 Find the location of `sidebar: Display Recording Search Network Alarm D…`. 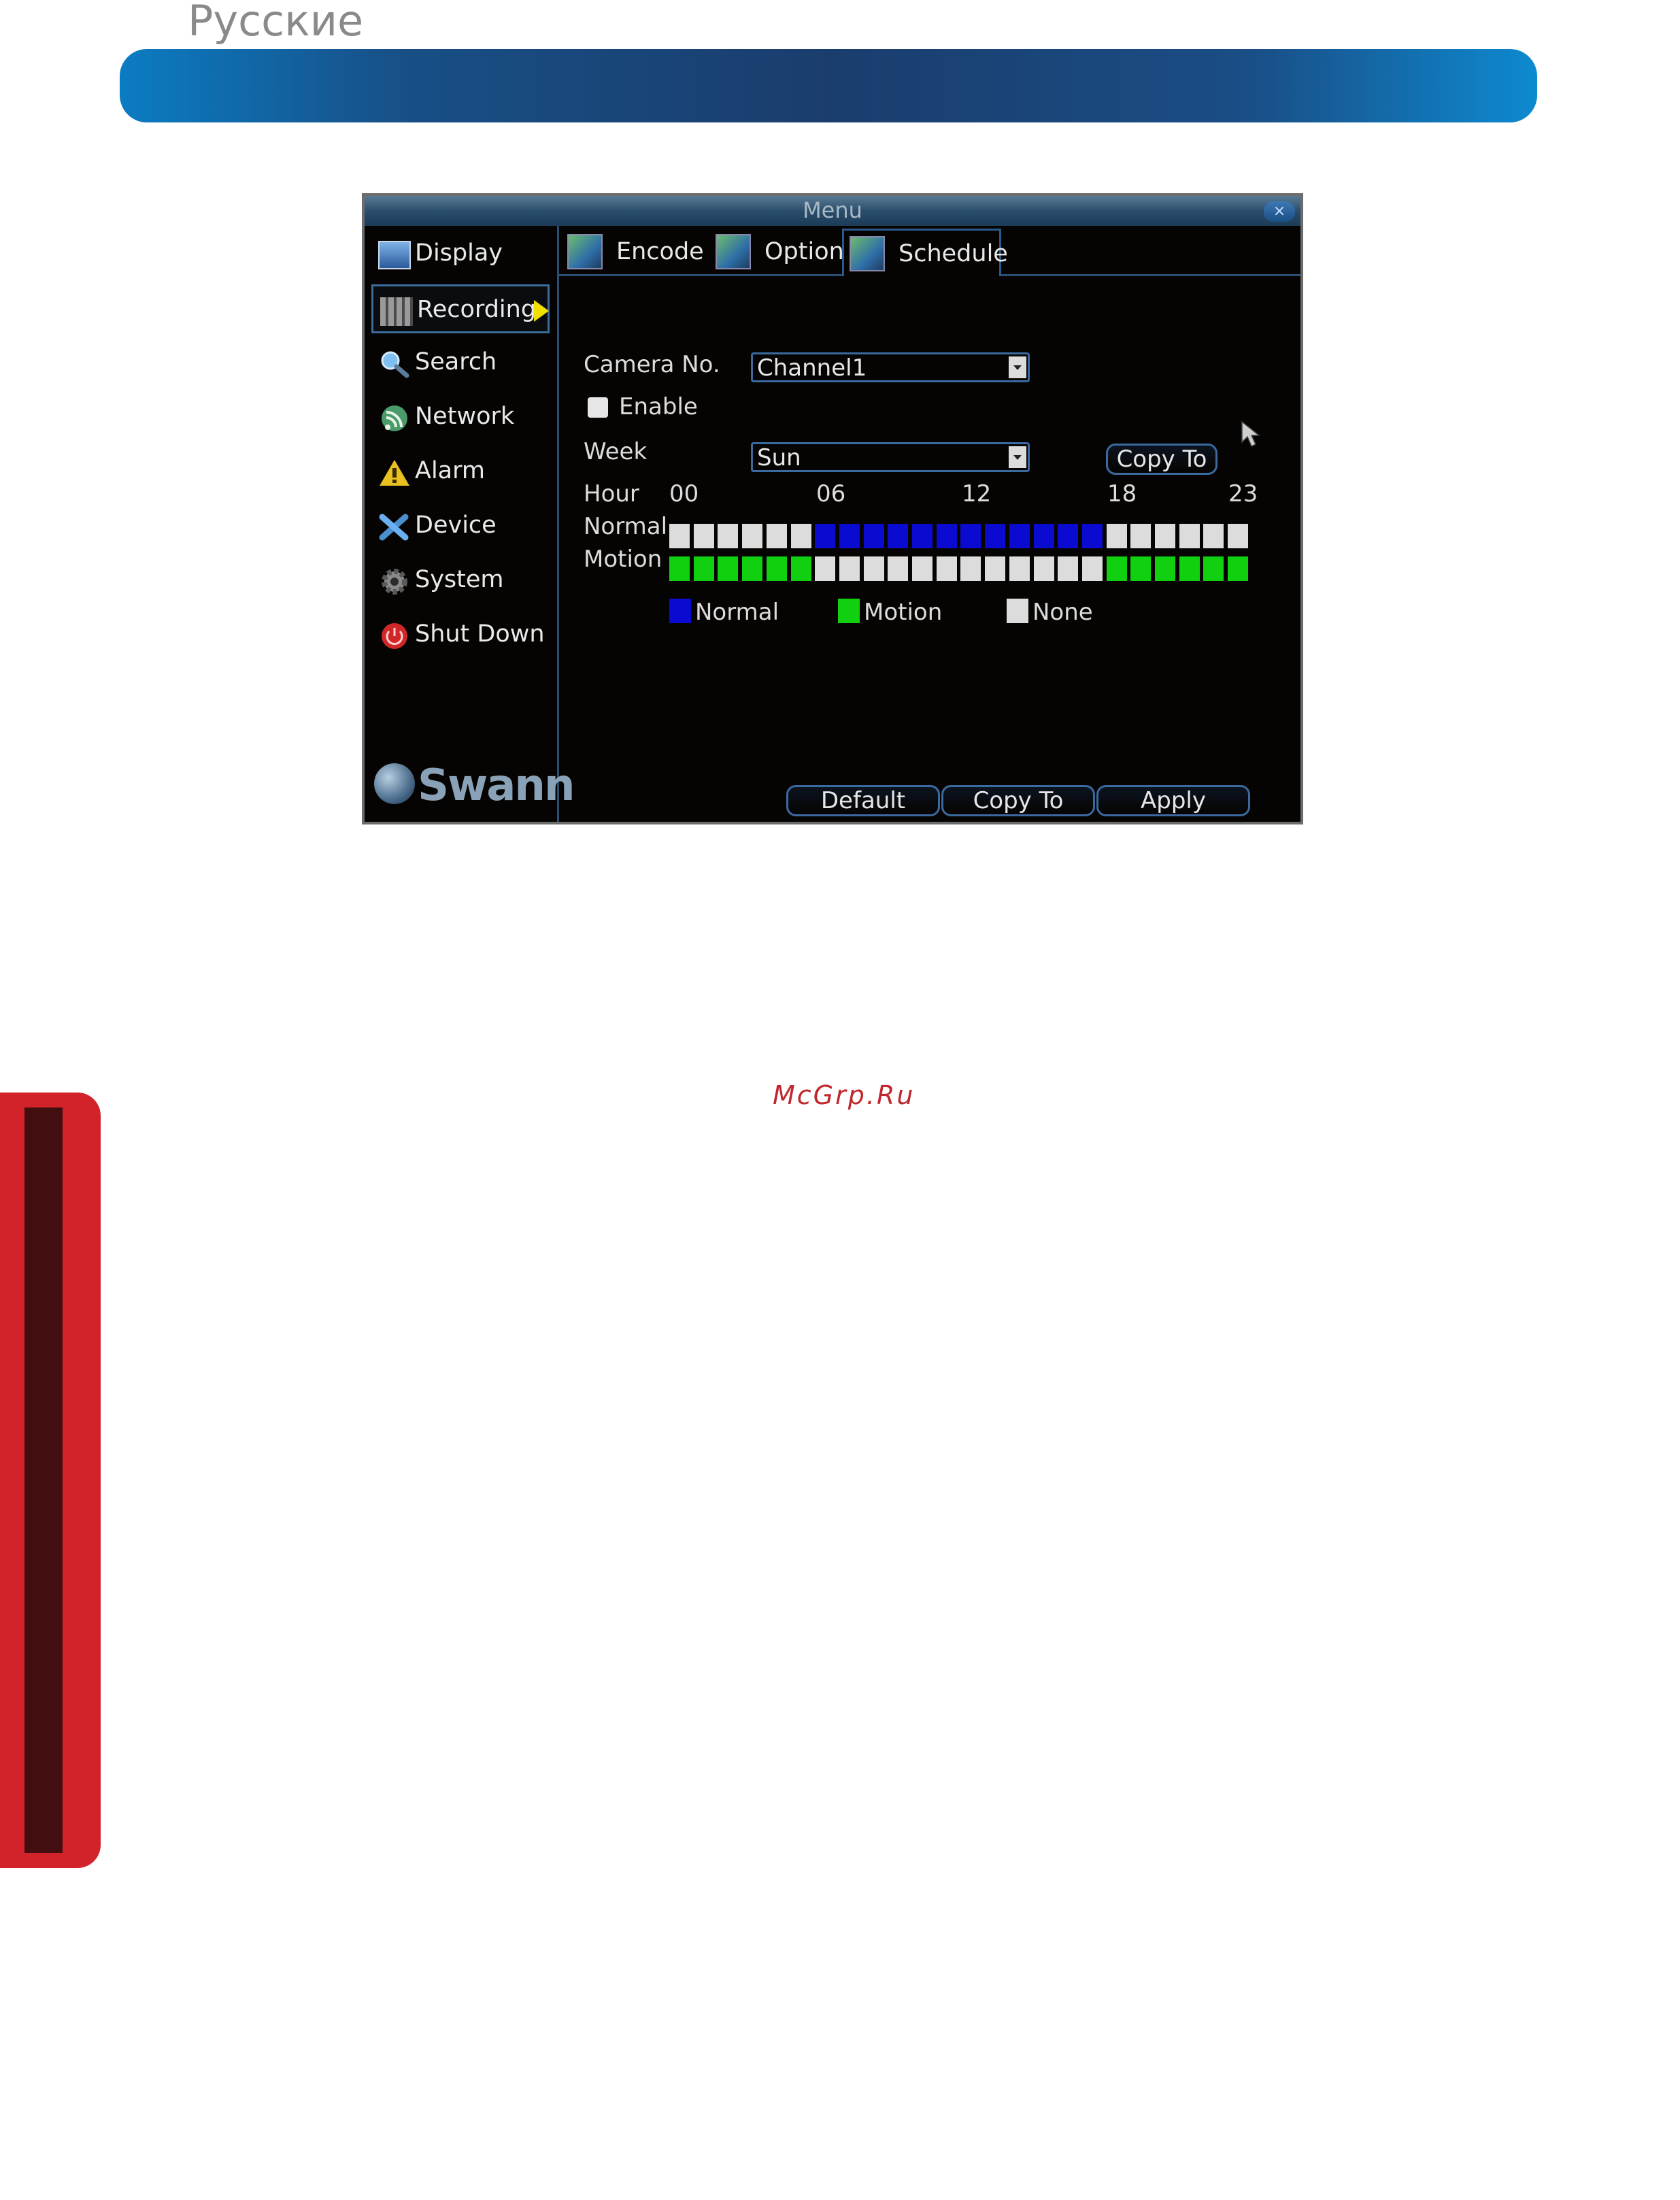

sidebar: Display Recording Search Network Alarm D… is located at coordinates (470, 524).